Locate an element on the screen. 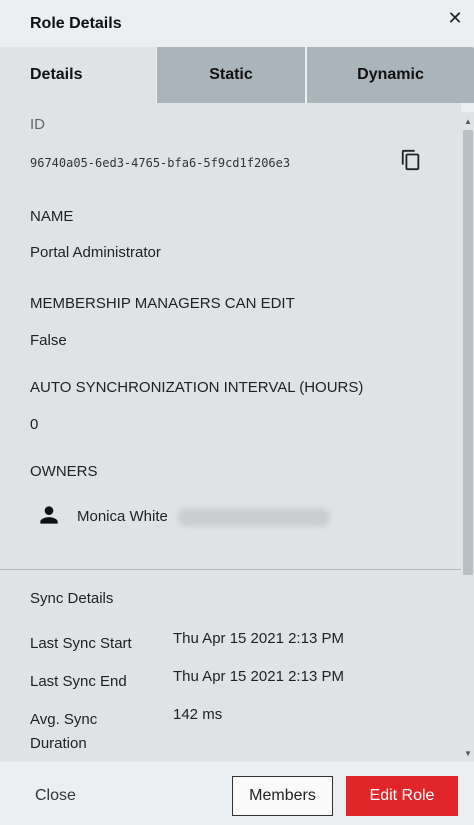  id-label: ID is located at coordinates (37, 124).